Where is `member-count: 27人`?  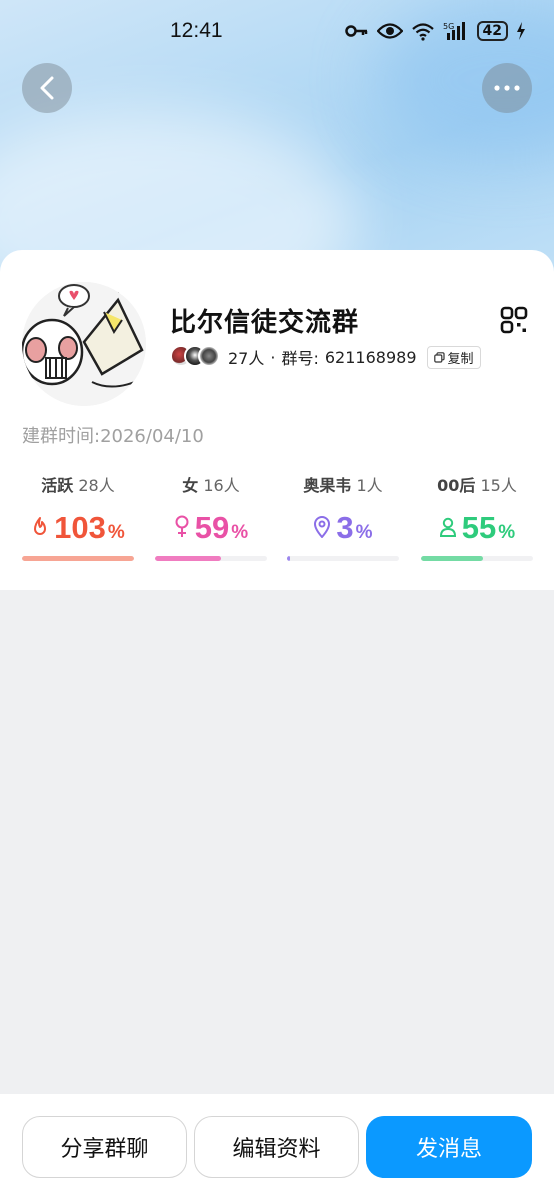 member-count: 27人 is located at coordinates (246, 357).